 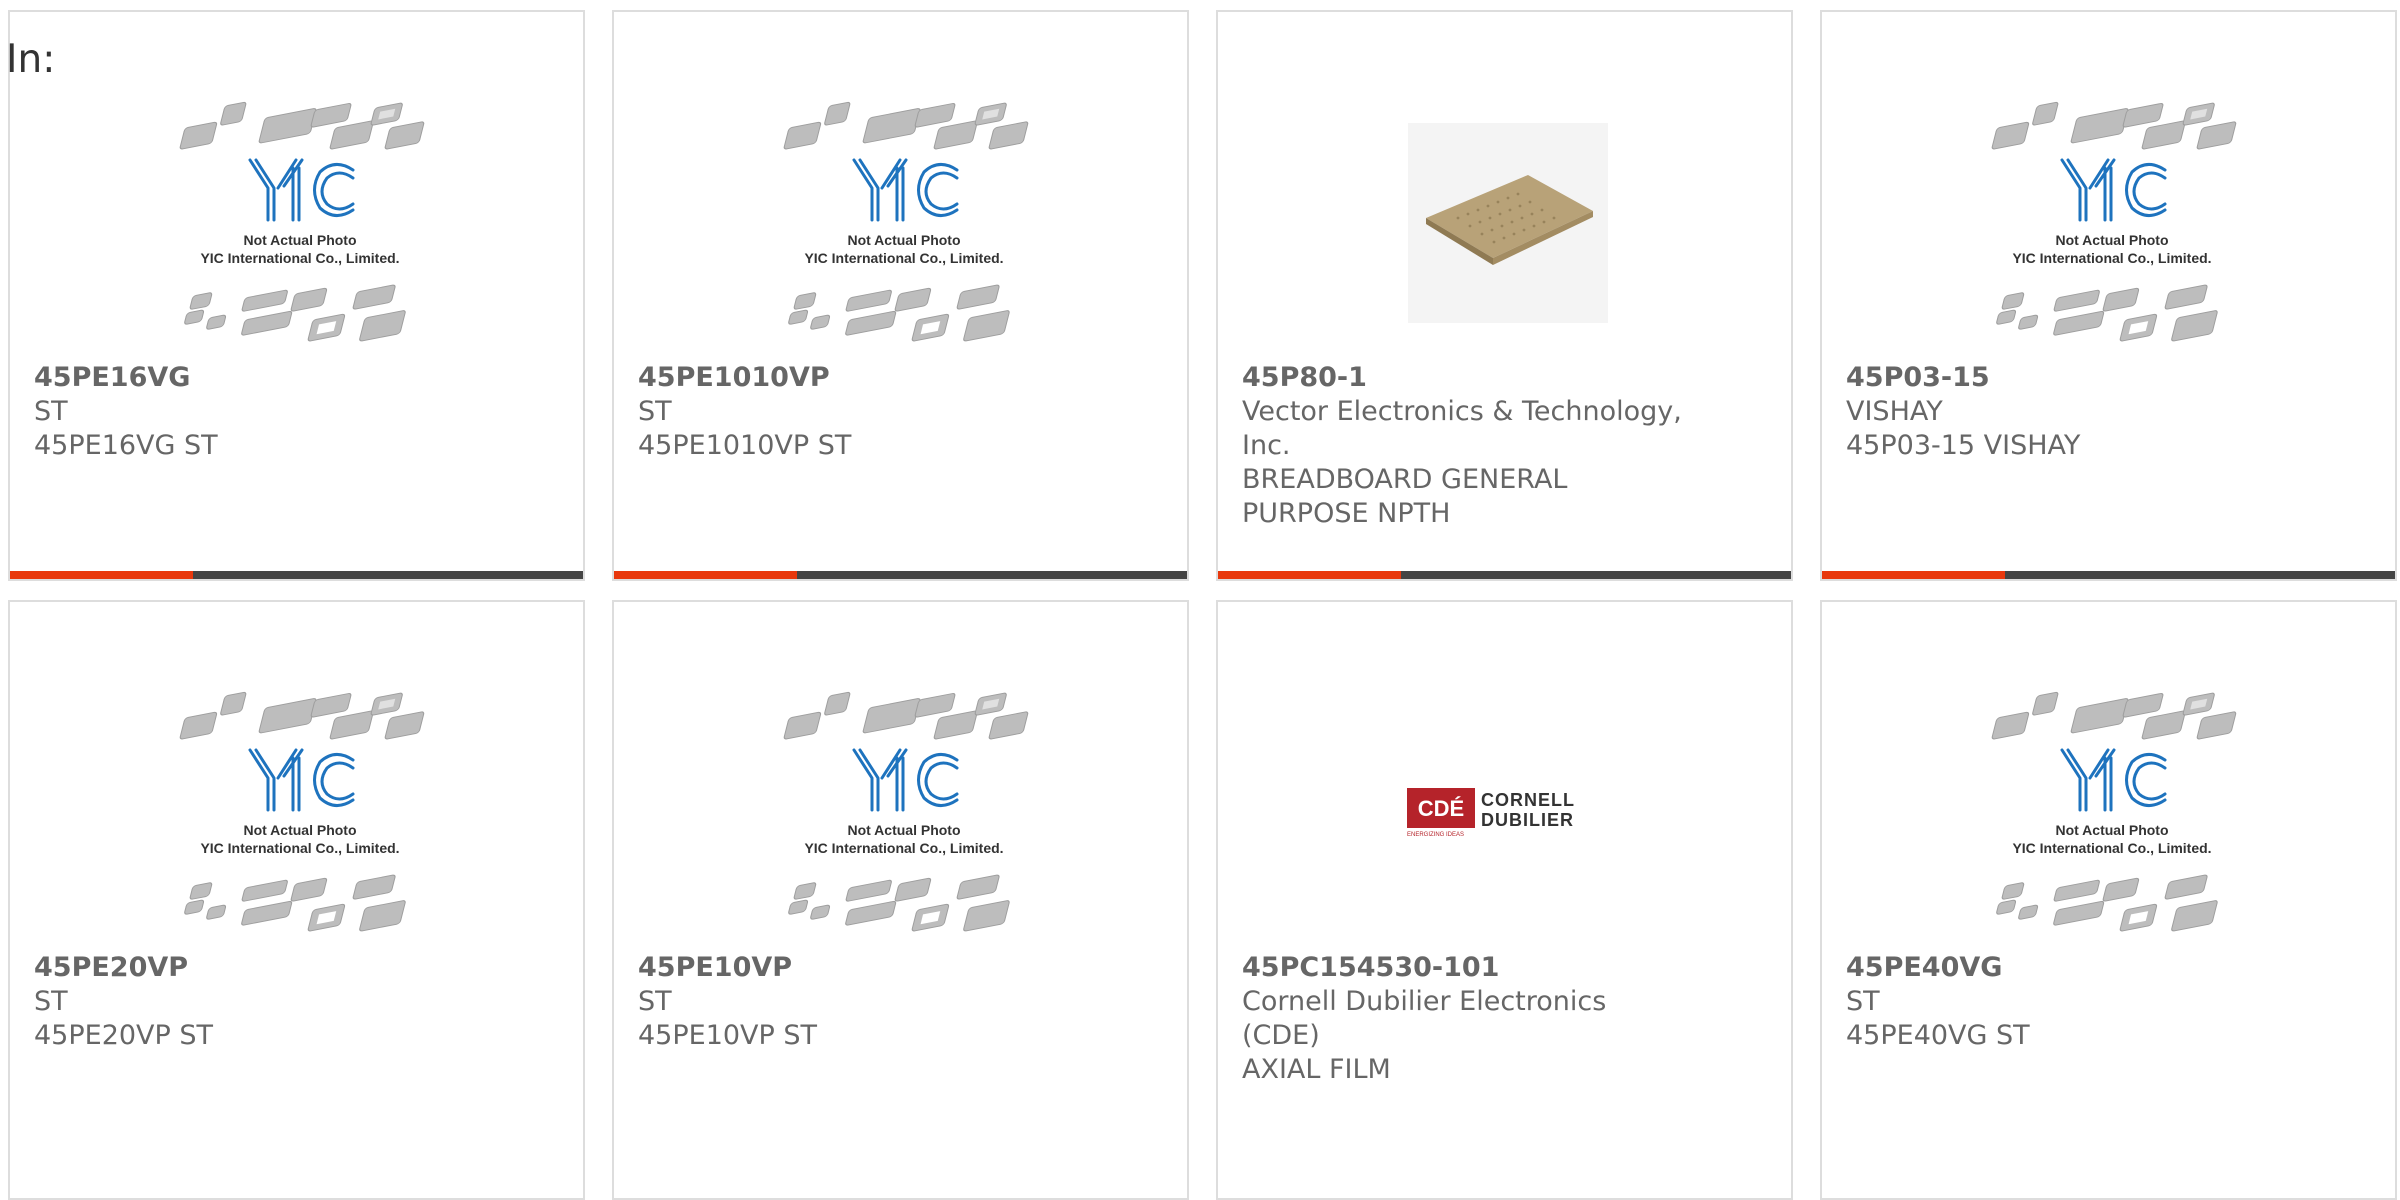 What do you see at coordinates (1894, 411) in the screenshot?
I see `product-manufacturer: VISHAY` at bounding box center [1894, 411].